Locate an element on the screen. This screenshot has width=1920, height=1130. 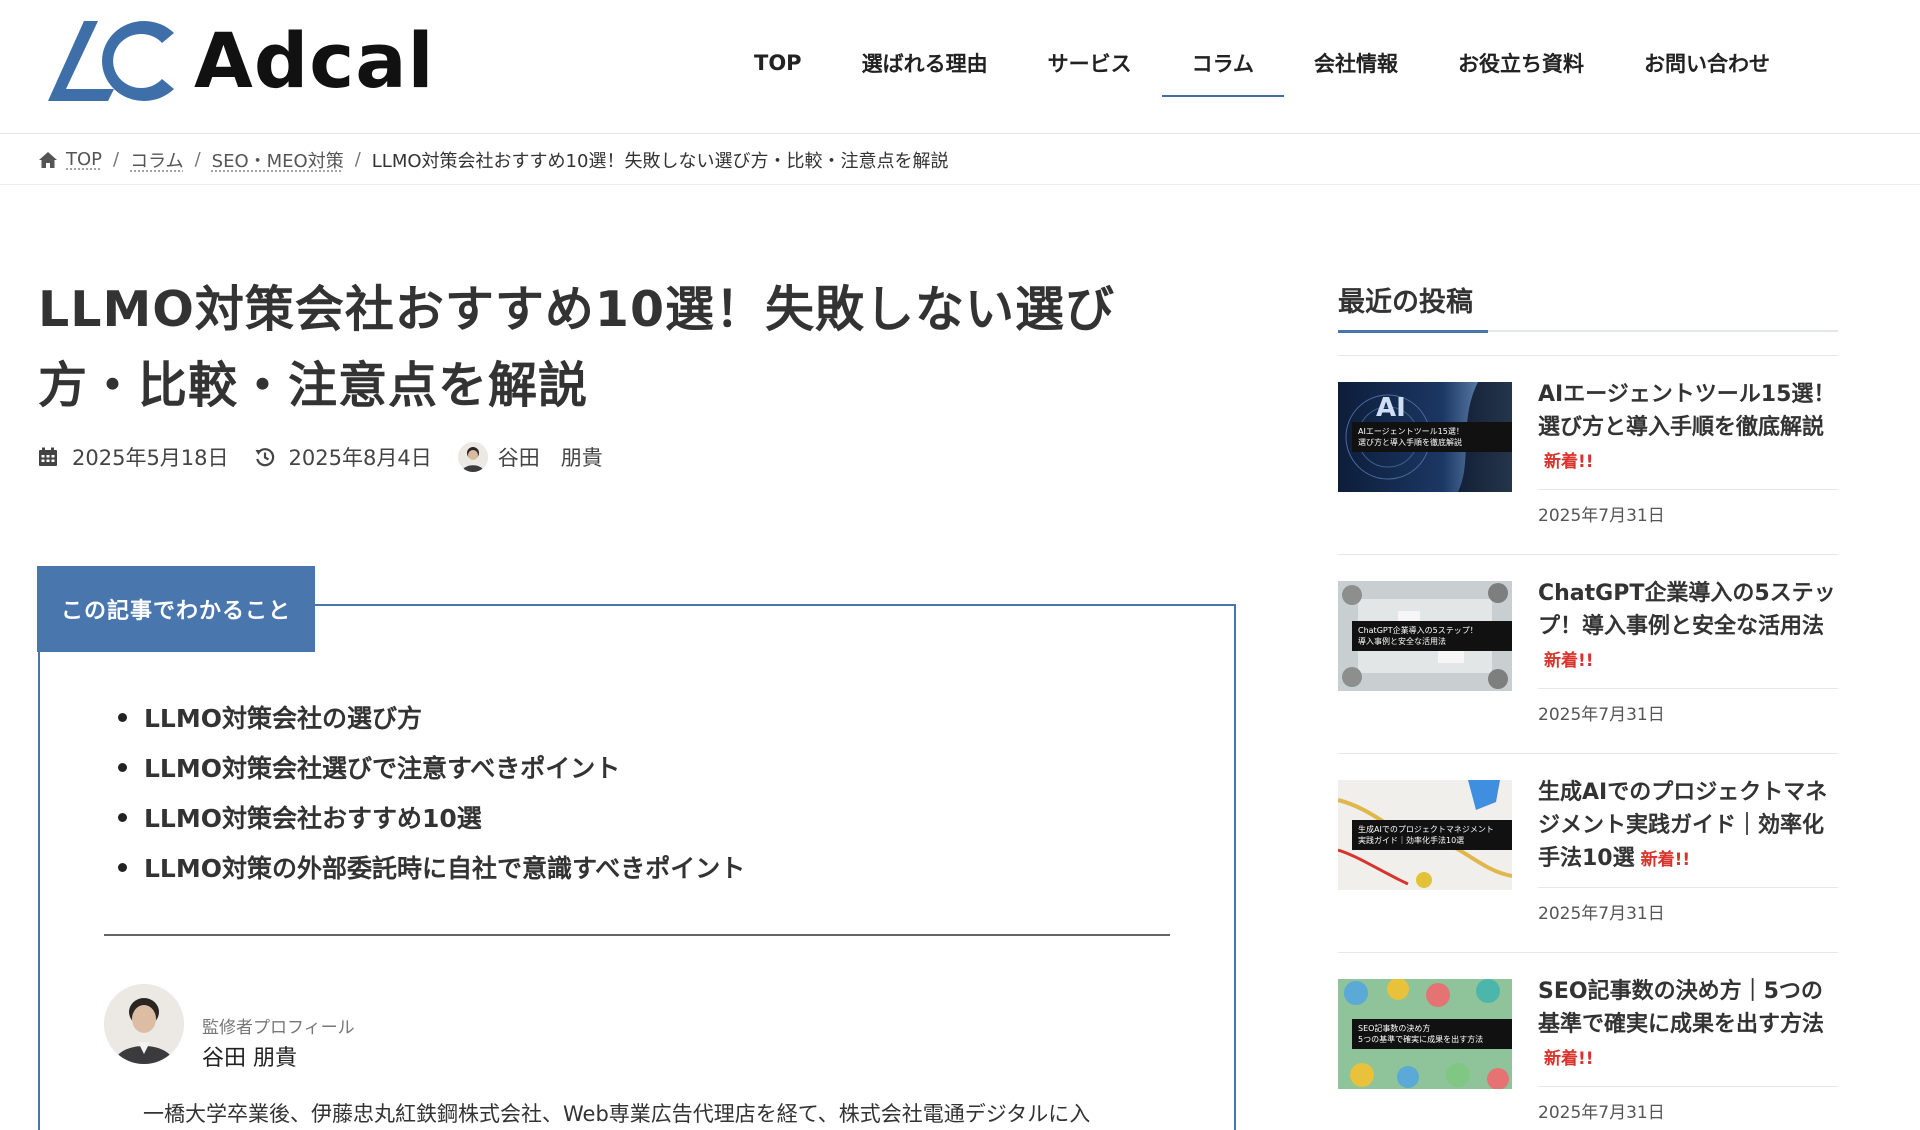
published-date: 2025年5月18日 is located at coordinates (133, 457).